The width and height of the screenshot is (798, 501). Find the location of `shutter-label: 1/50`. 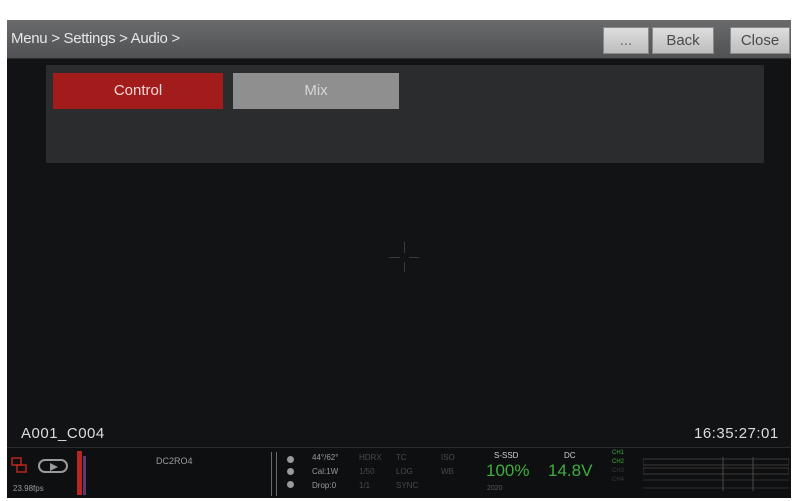

shutter-label: 1/50 is located at coordinates (367, 471).